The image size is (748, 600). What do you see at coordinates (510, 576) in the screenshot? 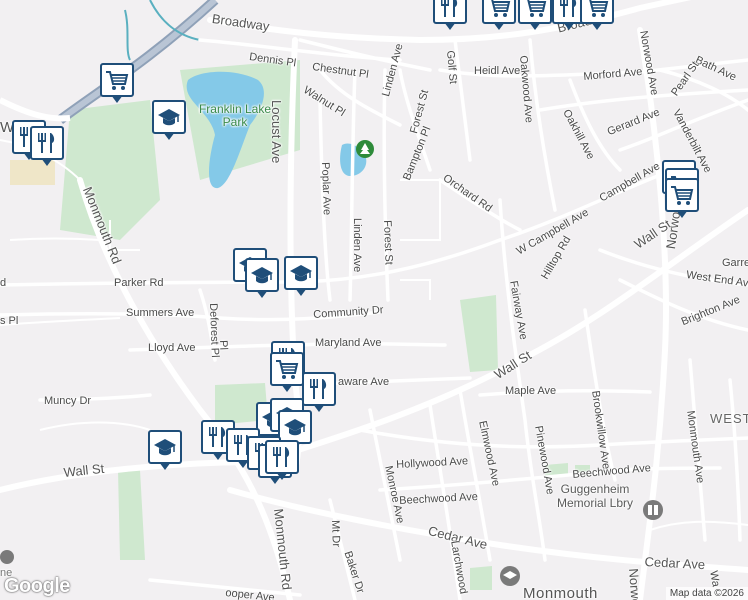
I see `school-poi-icon` at bounding box center [510, 576].